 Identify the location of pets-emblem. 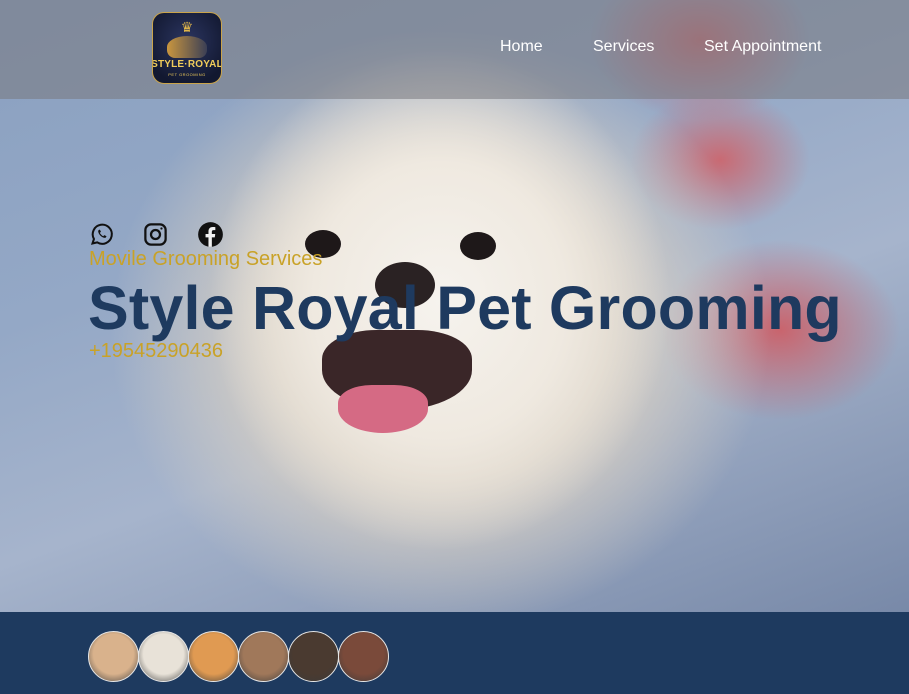
(187, 46).